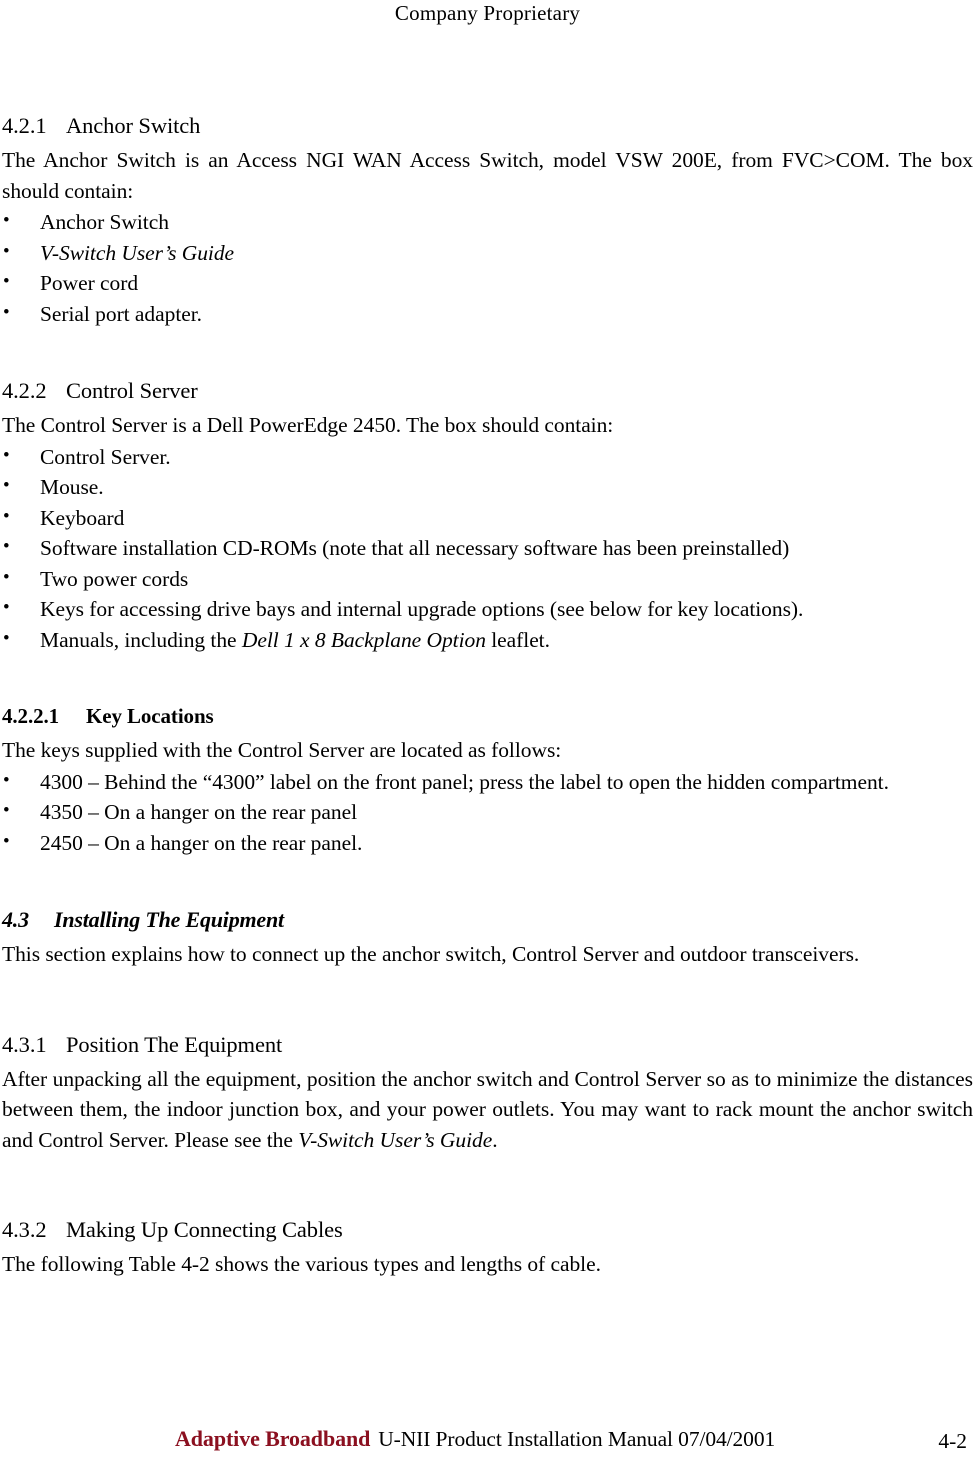 The width and height of the screenshot is (975, 1465). What do you see at coordinates (487, 314) in the screenshot?
I see `list-item: • Serial port adapter.` at bounding box center [487, 314].